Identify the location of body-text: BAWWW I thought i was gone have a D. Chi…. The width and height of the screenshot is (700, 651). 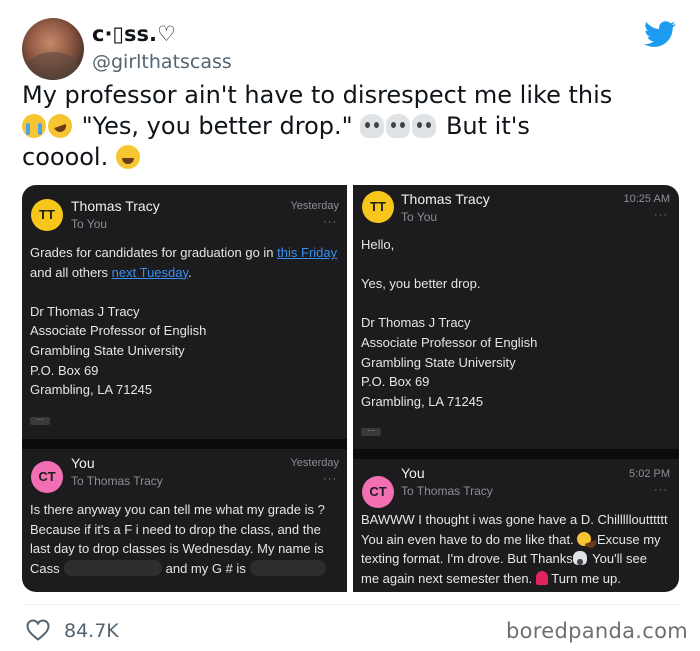
(514, 519).